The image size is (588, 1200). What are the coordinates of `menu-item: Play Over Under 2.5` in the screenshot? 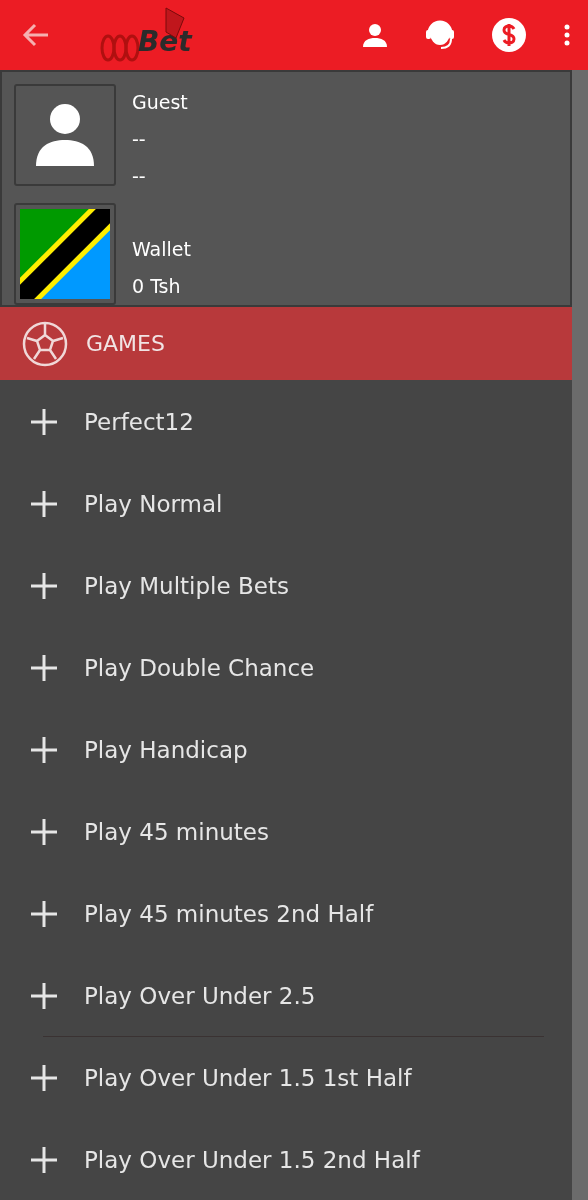 It's located at (286, 995).